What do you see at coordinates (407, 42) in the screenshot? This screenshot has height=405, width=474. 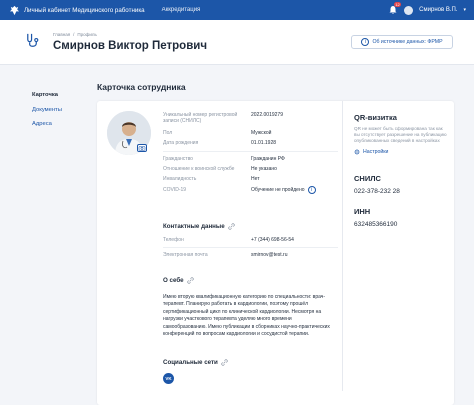 I see `data-source-label: Об источнике данных: ФРМР` at bounding box center [407, 42].